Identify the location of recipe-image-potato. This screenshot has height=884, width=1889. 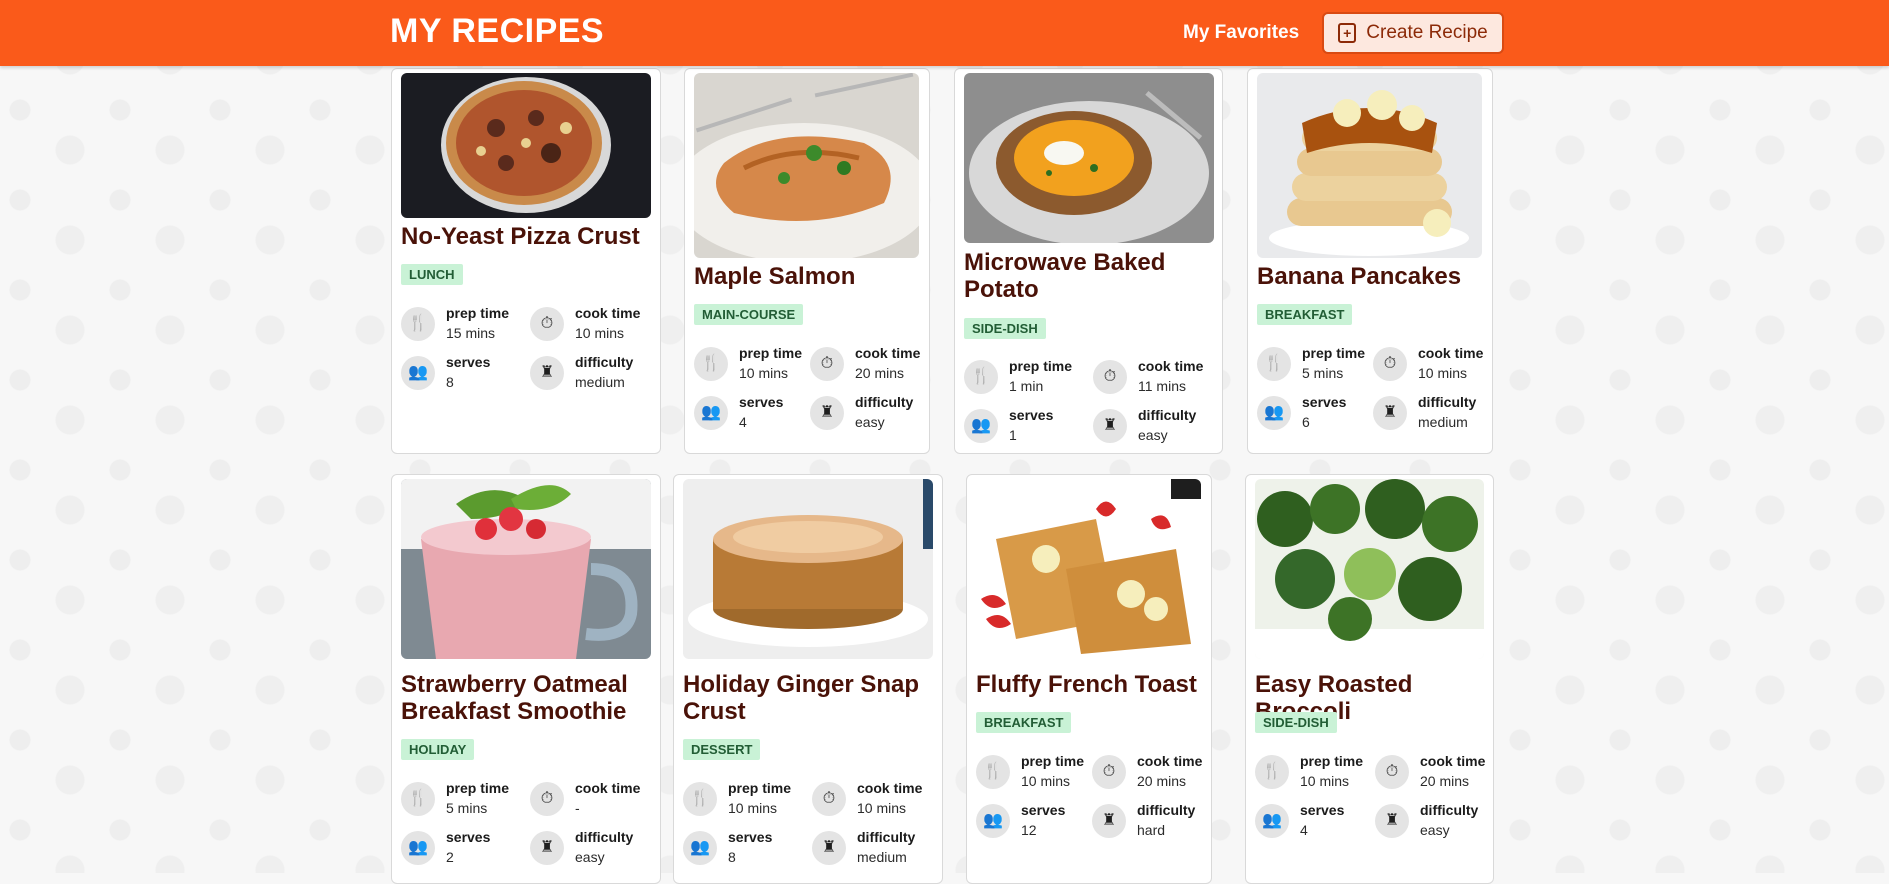
(1089, 158).